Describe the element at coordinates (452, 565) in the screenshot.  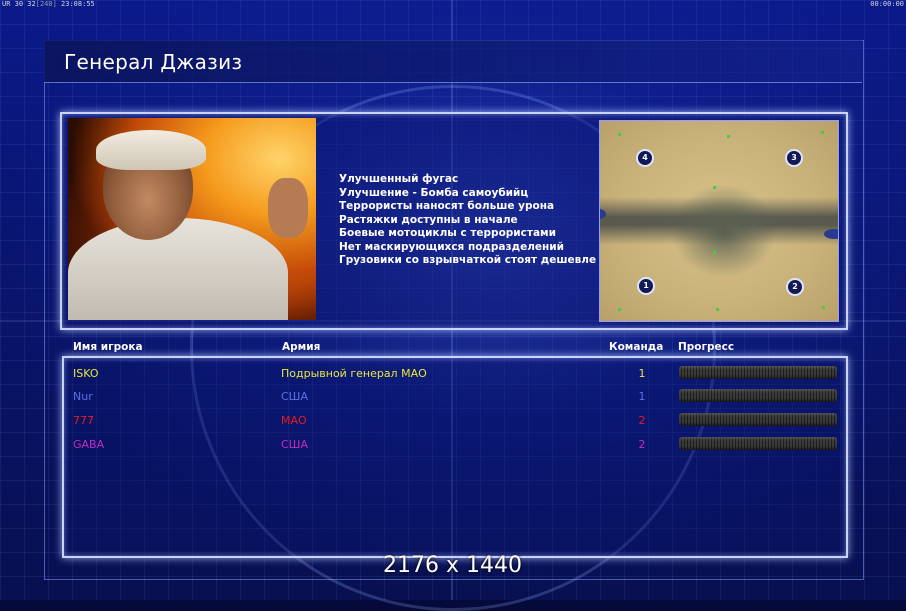
I see `resolution-overlay: 2176 x 1440` at that location.